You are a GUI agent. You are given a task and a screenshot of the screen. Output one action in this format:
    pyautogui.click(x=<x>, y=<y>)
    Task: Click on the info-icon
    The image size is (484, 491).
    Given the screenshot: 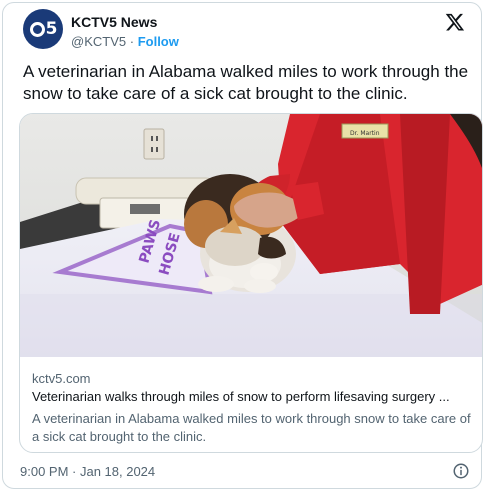 What is the action you would take?
    pyautogui.click(x=461, y=471)
    